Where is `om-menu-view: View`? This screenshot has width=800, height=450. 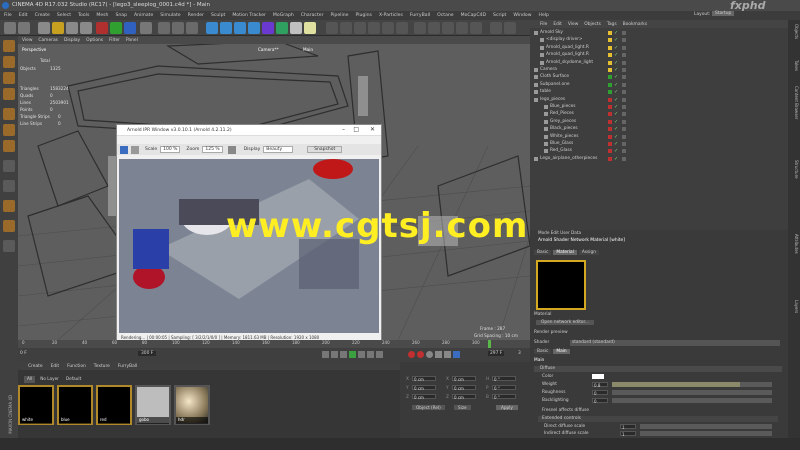 om-menu-view: View is located at coordinates (573, 24).